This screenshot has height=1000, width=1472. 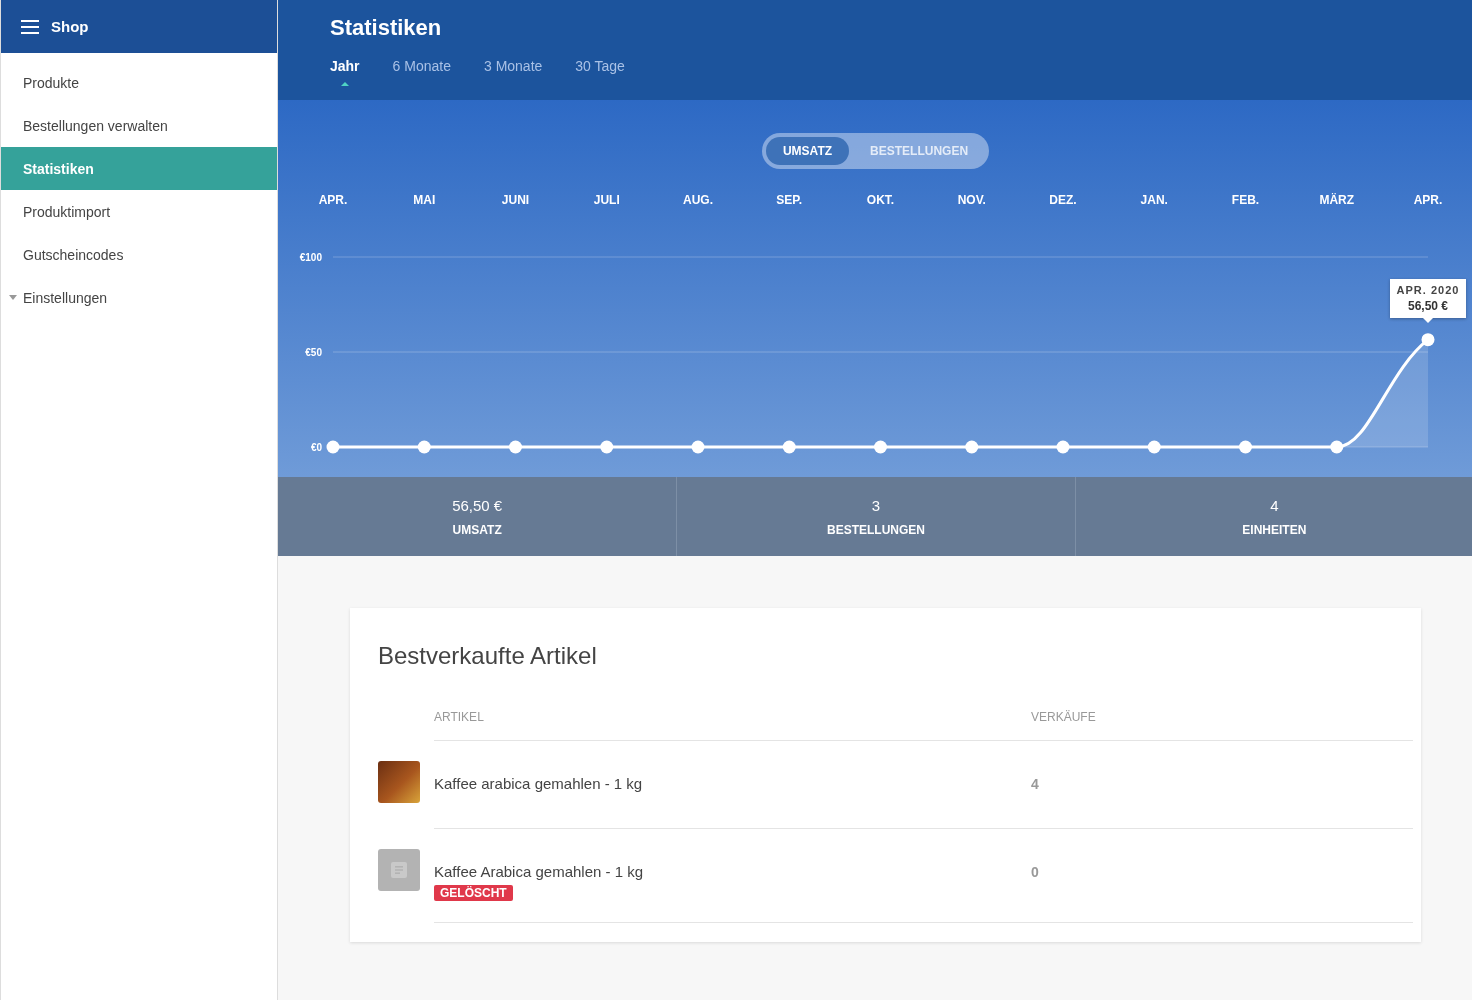 I want to click on stat-label: UMSATZ, so click(x=477, y=529).